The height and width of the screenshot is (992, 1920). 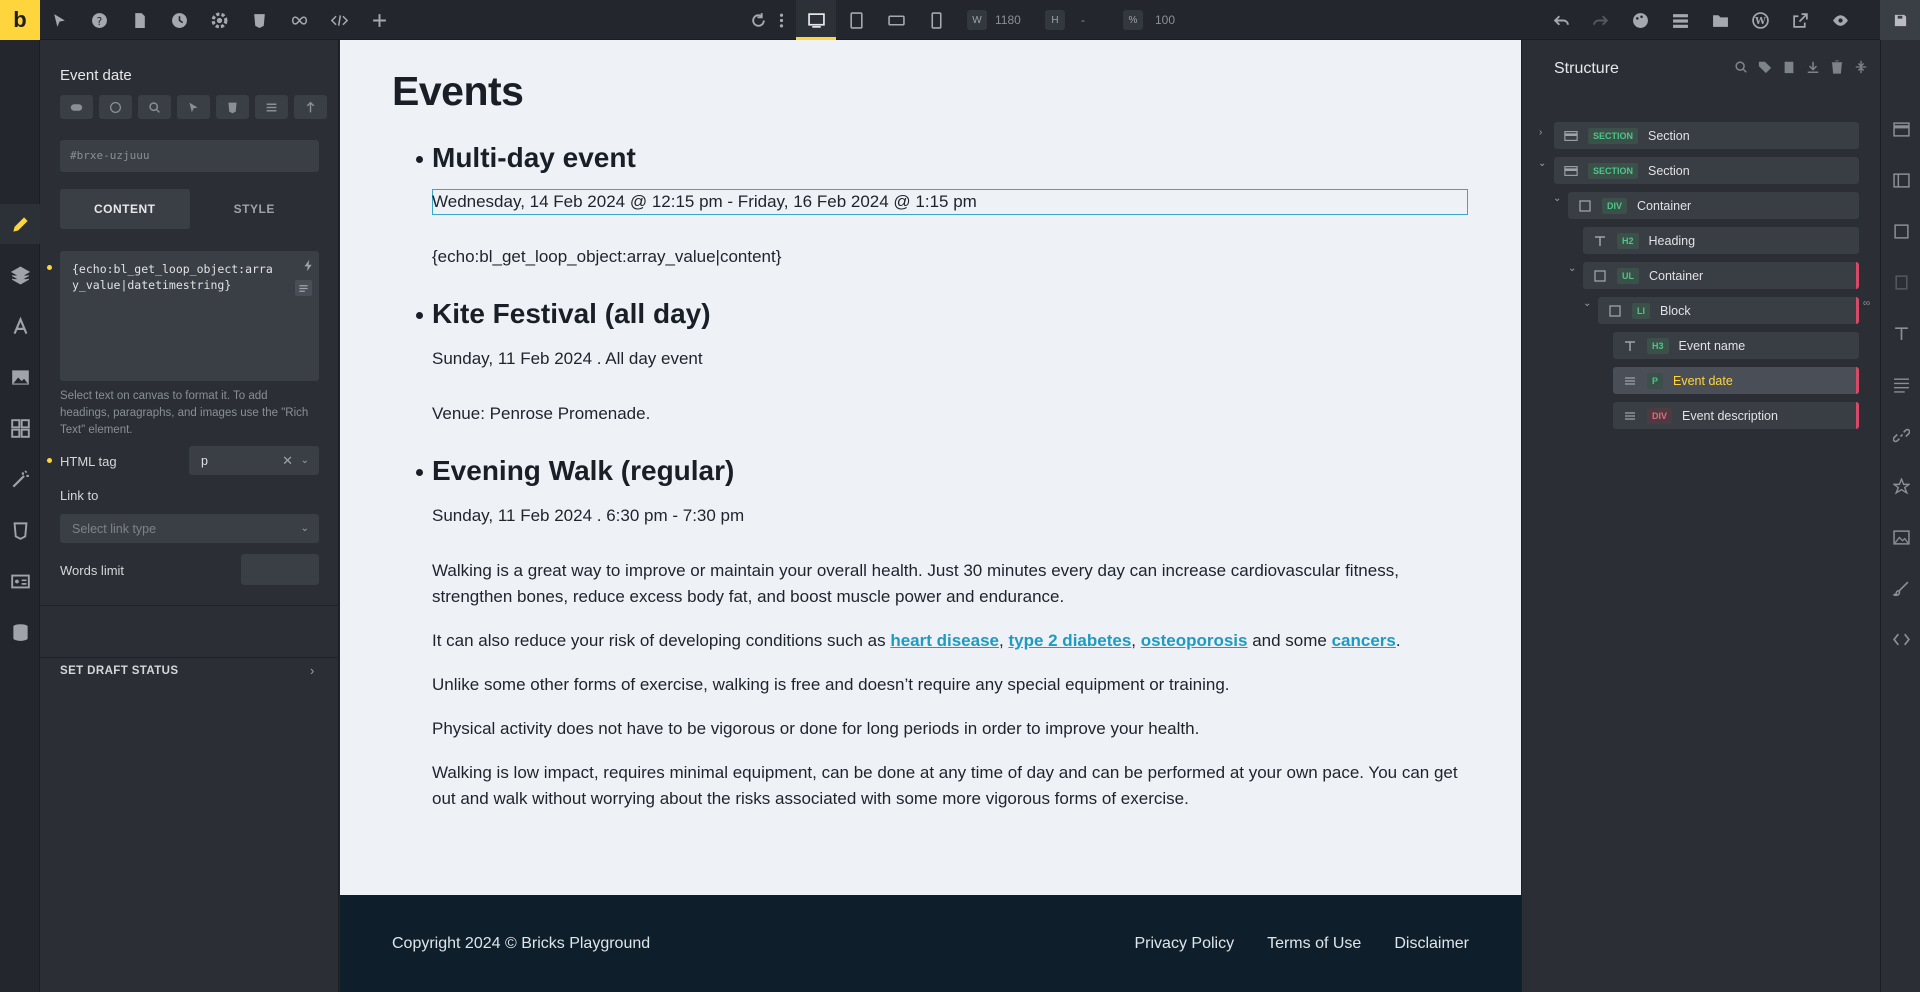 I want to click on export-icon, so click(x=310, y=107).